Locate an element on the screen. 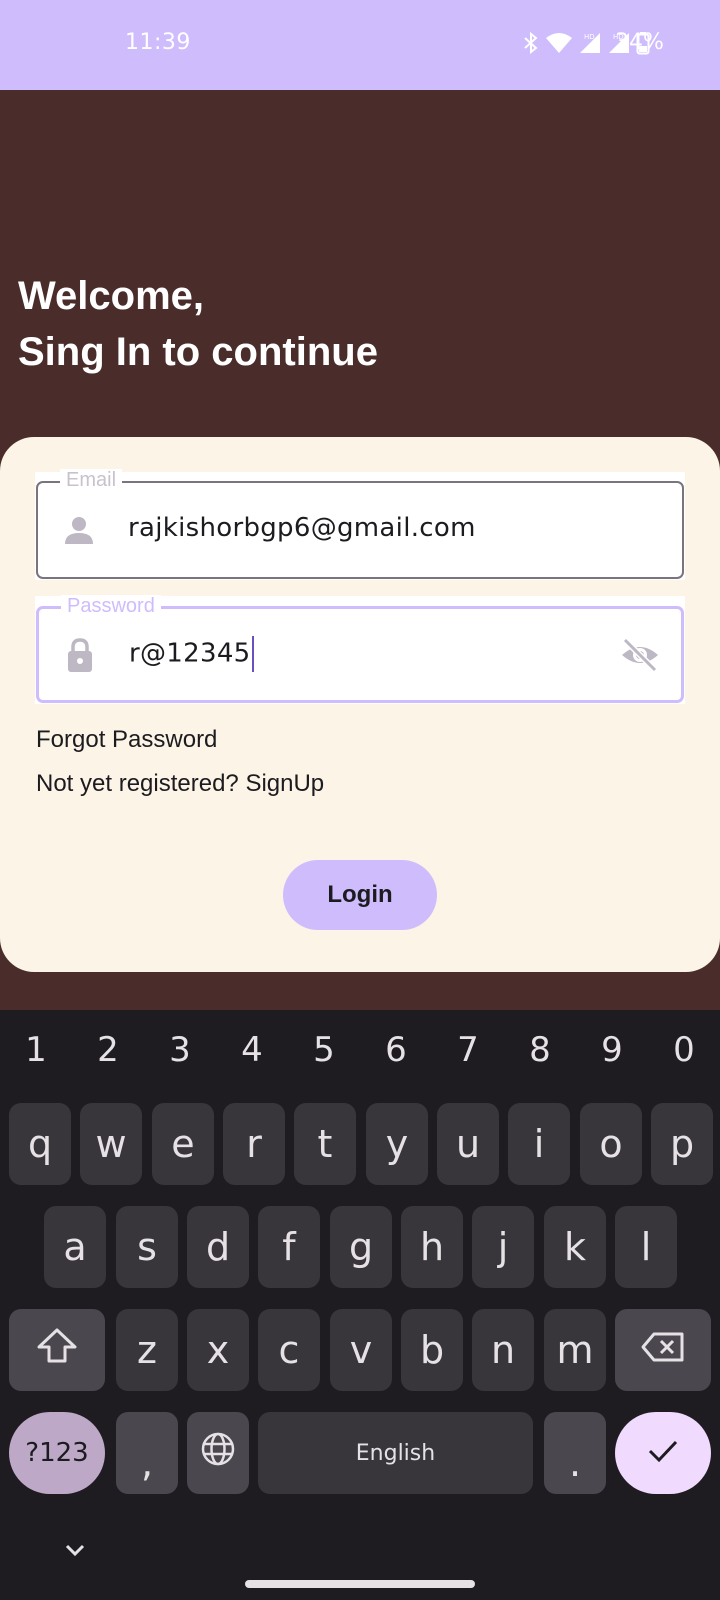 The image size is (720, 1600). key-g: g is located at coordinates (361, 1247).